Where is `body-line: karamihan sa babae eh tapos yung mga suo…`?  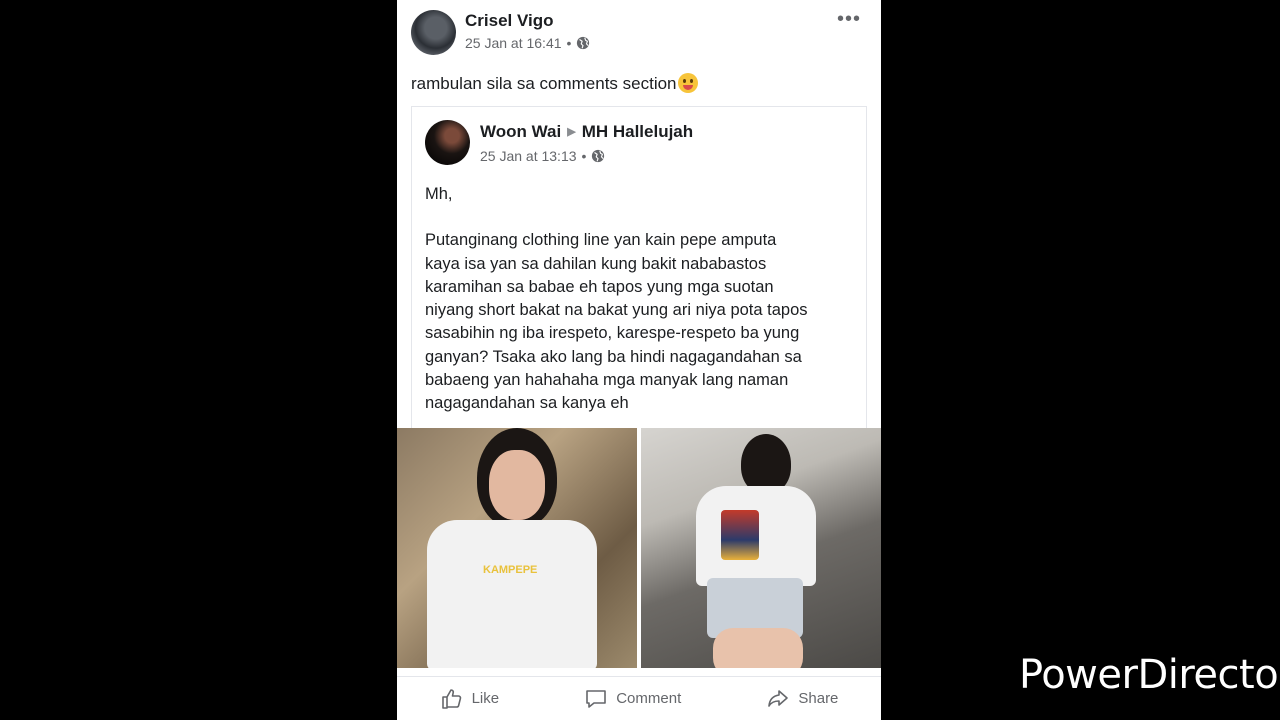
body-line: karamihan sa babae eh tapos yung mga suo… is located at coordinates (599, 286).